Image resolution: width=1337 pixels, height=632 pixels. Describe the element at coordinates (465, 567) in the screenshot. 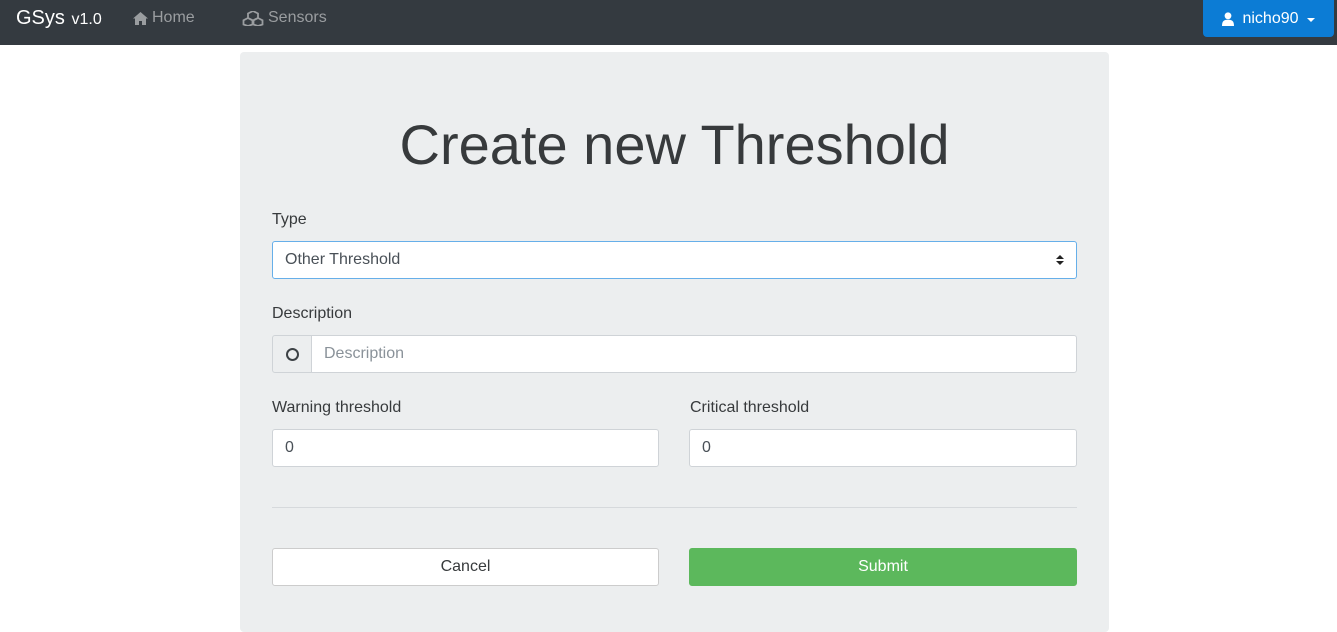

I see `cancel-button: Cancel` at that location.